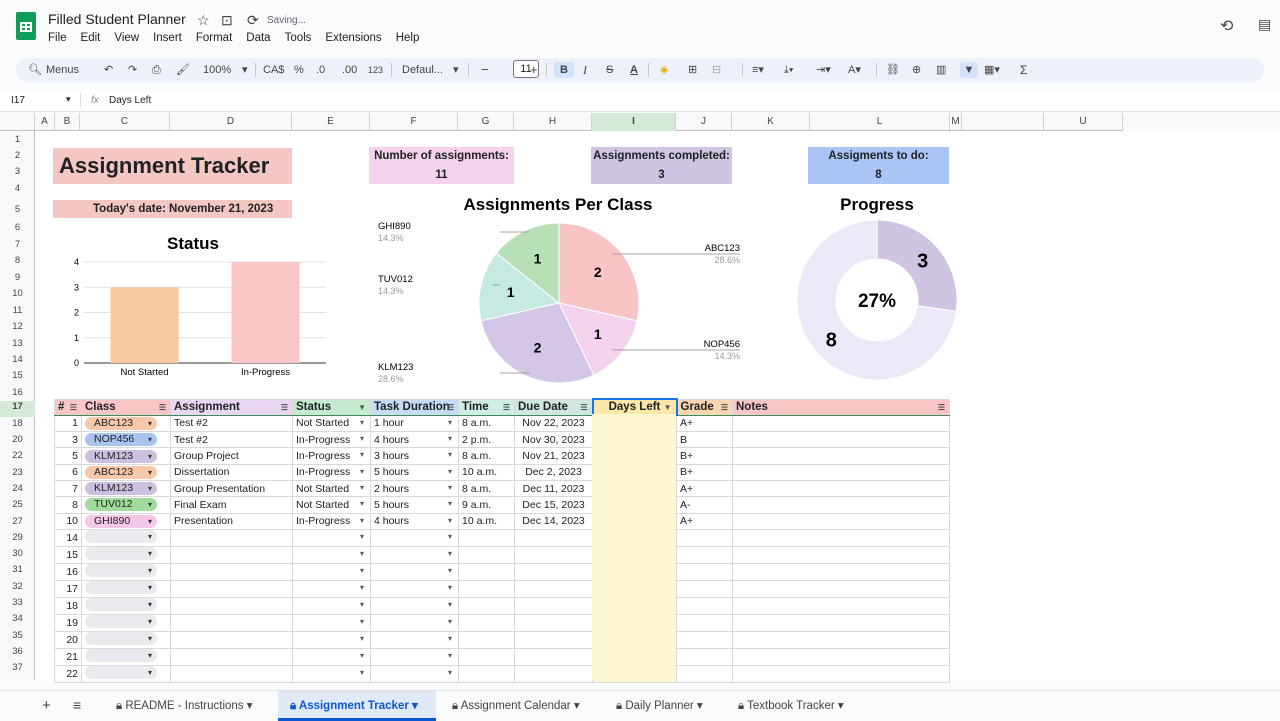 This screenshot has width=1280, height=721. I want to click on chart-icon: ▥, so click(941, 70).